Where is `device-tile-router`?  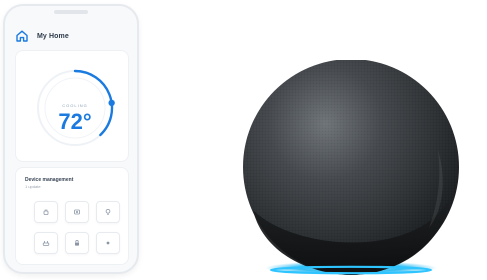 device-tile-router is located at coordinates (46, 243).